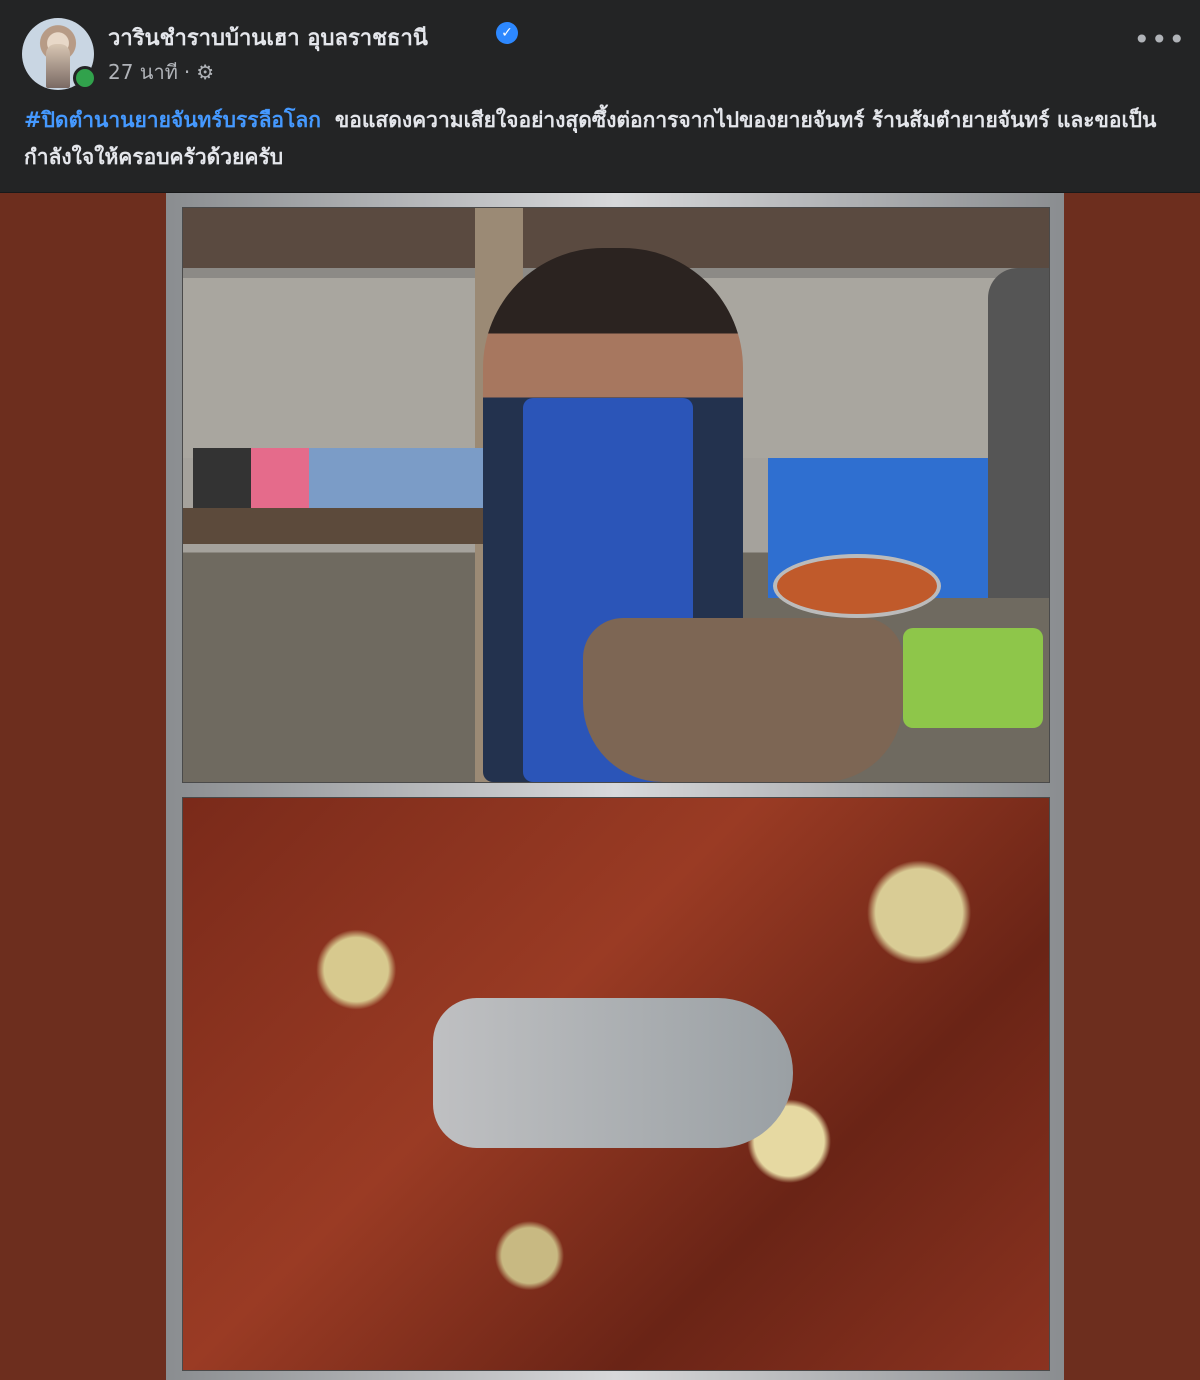 The width and height of the screenshot is (1200, 1380). What do you see at coordinates (743, 700) in the screenshot?
I see `mortar-shape` at bounding box center [743, 700].